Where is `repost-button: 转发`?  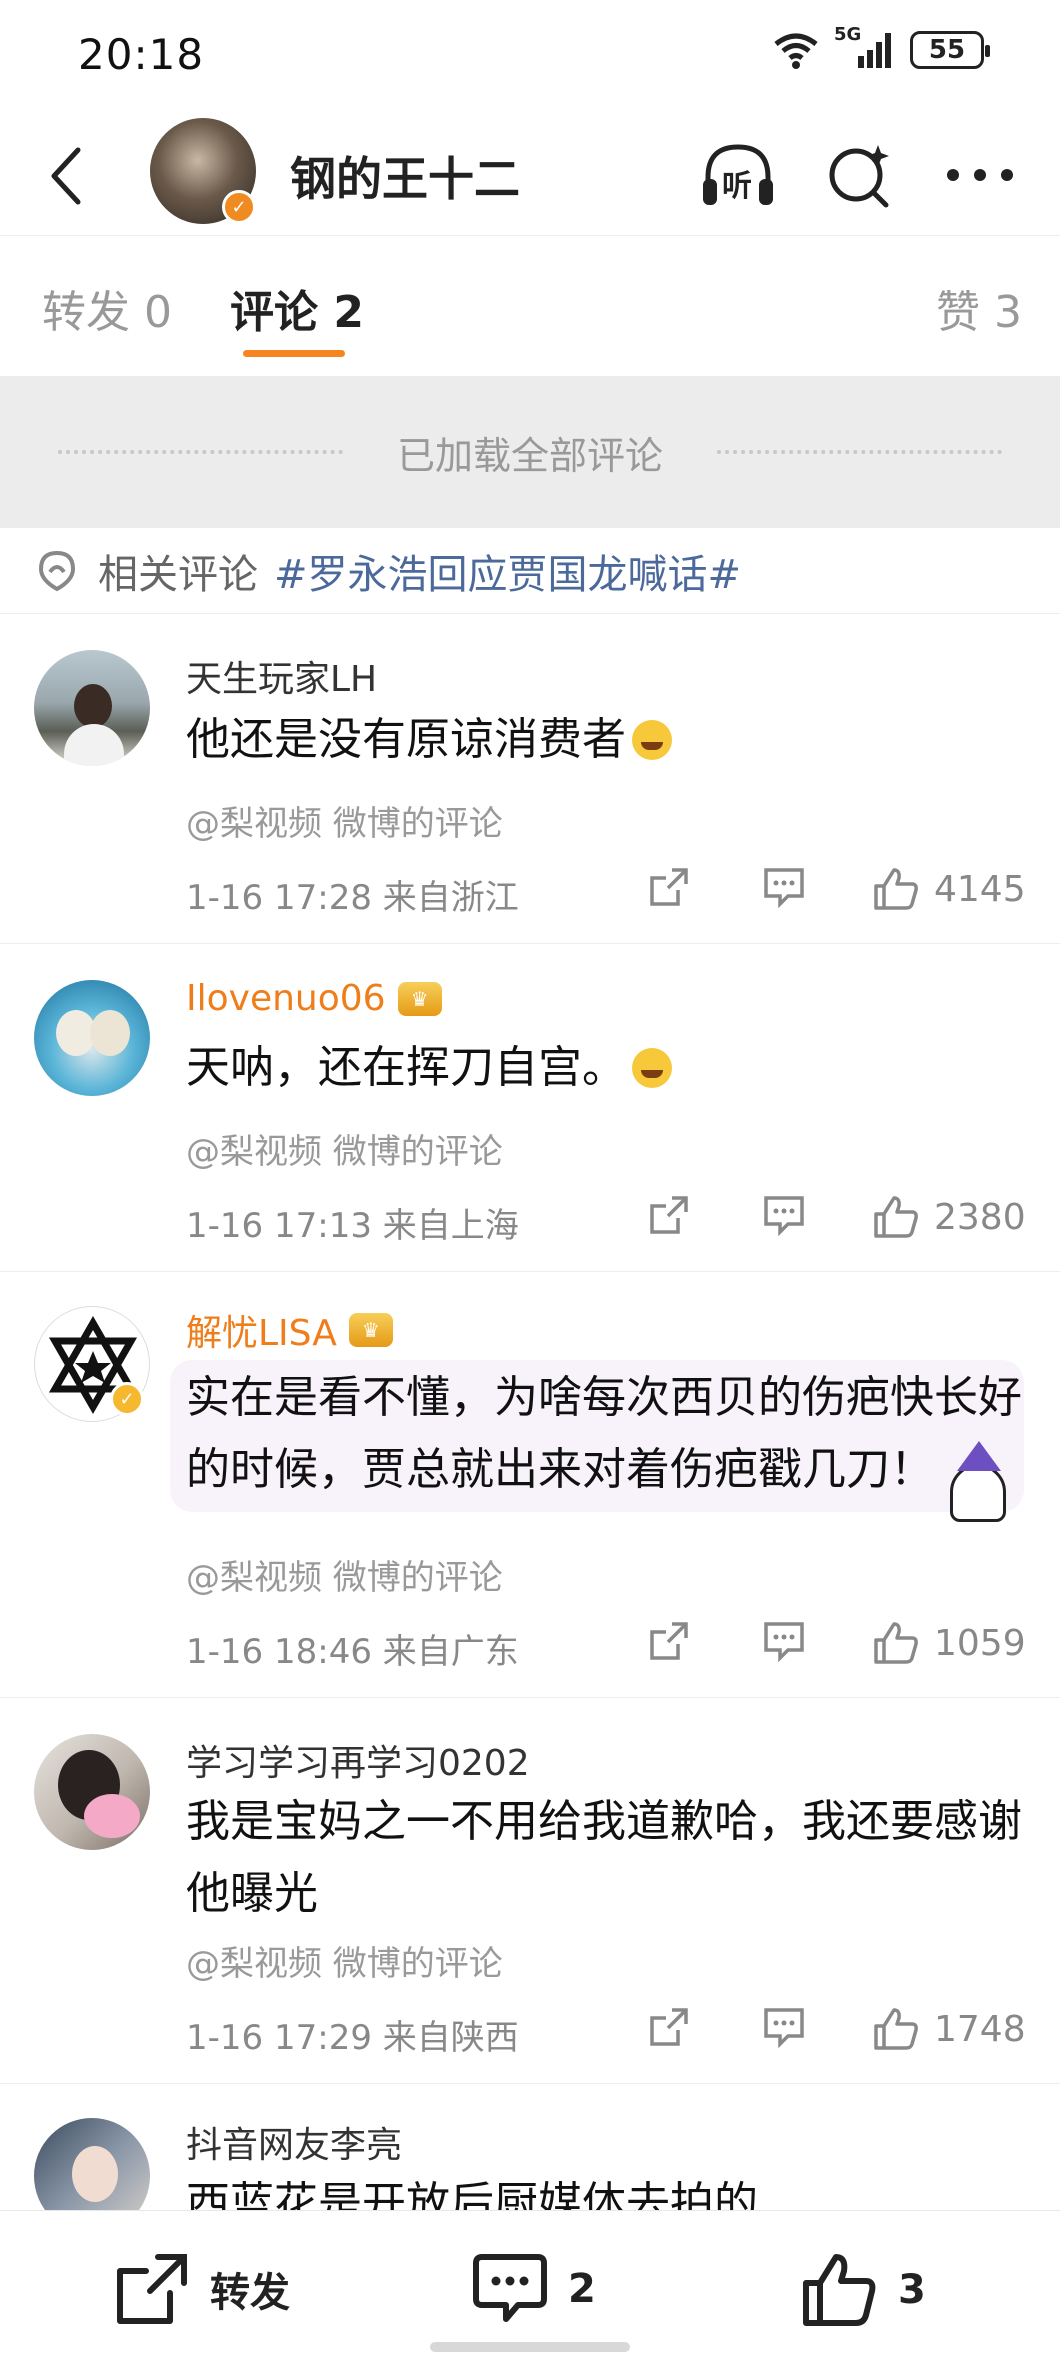
repost-button: 转发 is located at coordinates (202, 2289).